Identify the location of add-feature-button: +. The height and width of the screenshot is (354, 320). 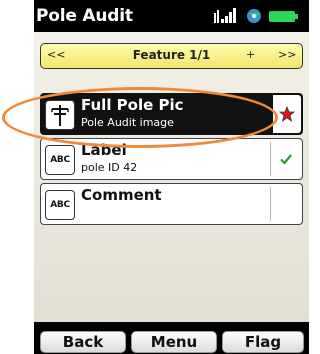
(250, 54).